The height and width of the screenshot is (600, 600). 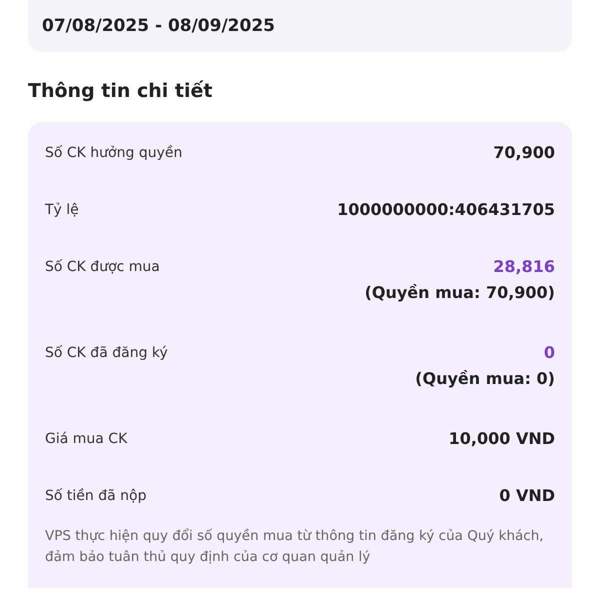 I want to click on notice-text: VPS thực hiện quy đổi số quyền mua từ thông tin đăng ký của Quý khách, đảm bảo tuân thủ quy định của cơ quan quản lý, so click(x=295, y=547).